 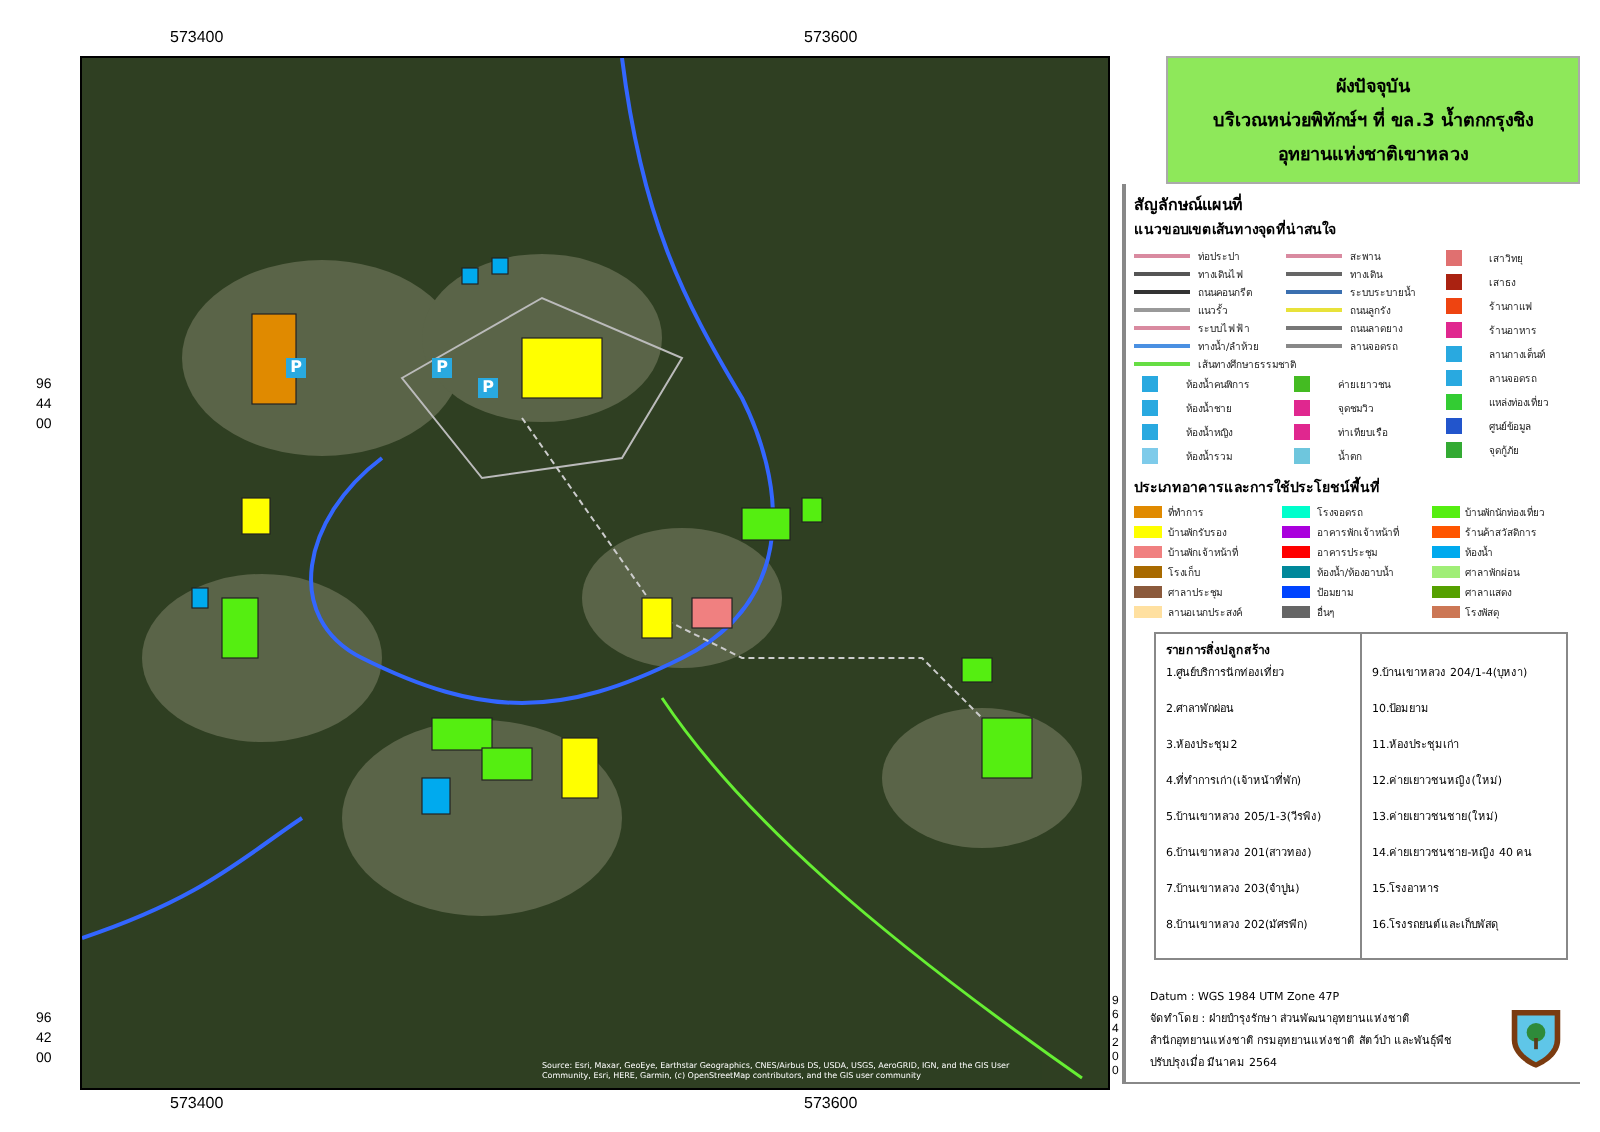 I want to click on map-title: บริเวณหน่วยพิทักษ์ฯ ที่ ขล.3 น้ำตกกรุงชิง, so click(x=1373, y=120).